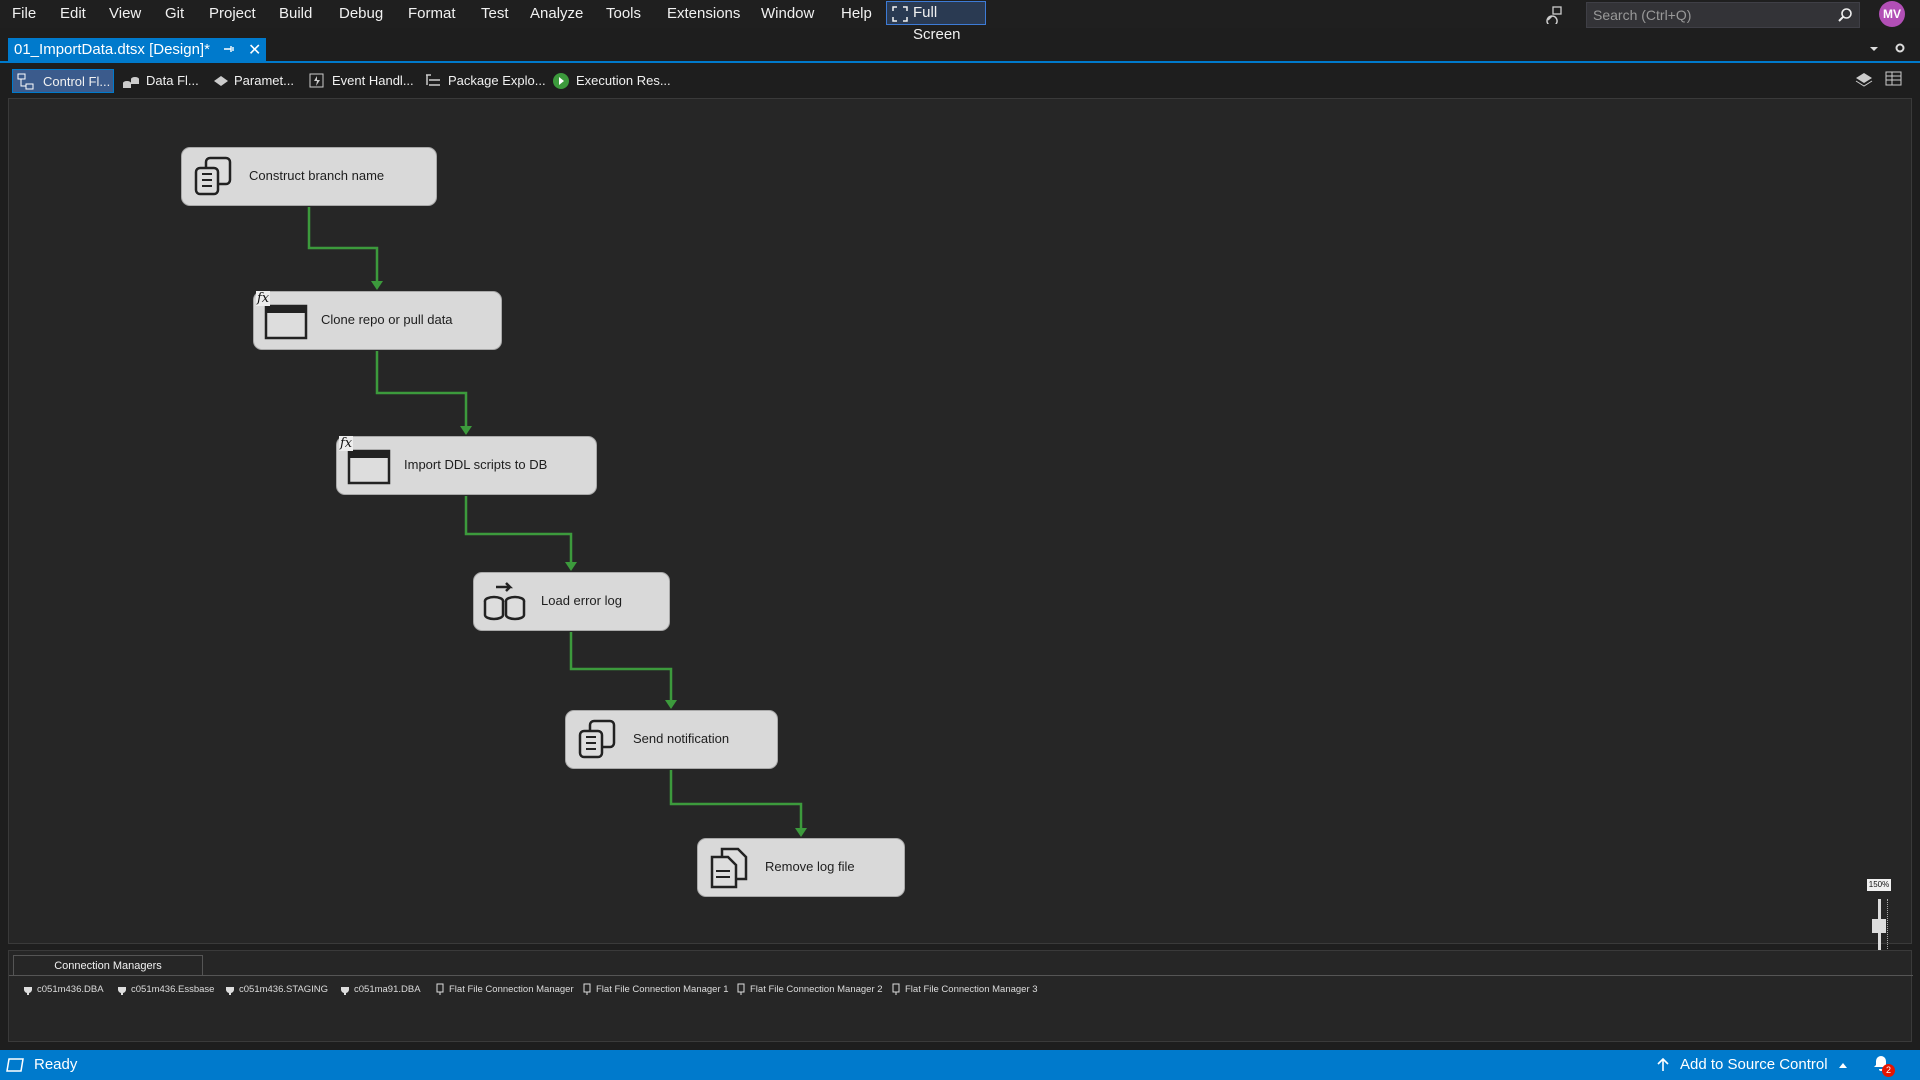 The width and height of the screenshot is (1920, 1080). What do you see at coordinates (476, 464) in the screenshot?
I see `task-label: Import DDL scripts to DB` at bounding box center [476, 464].